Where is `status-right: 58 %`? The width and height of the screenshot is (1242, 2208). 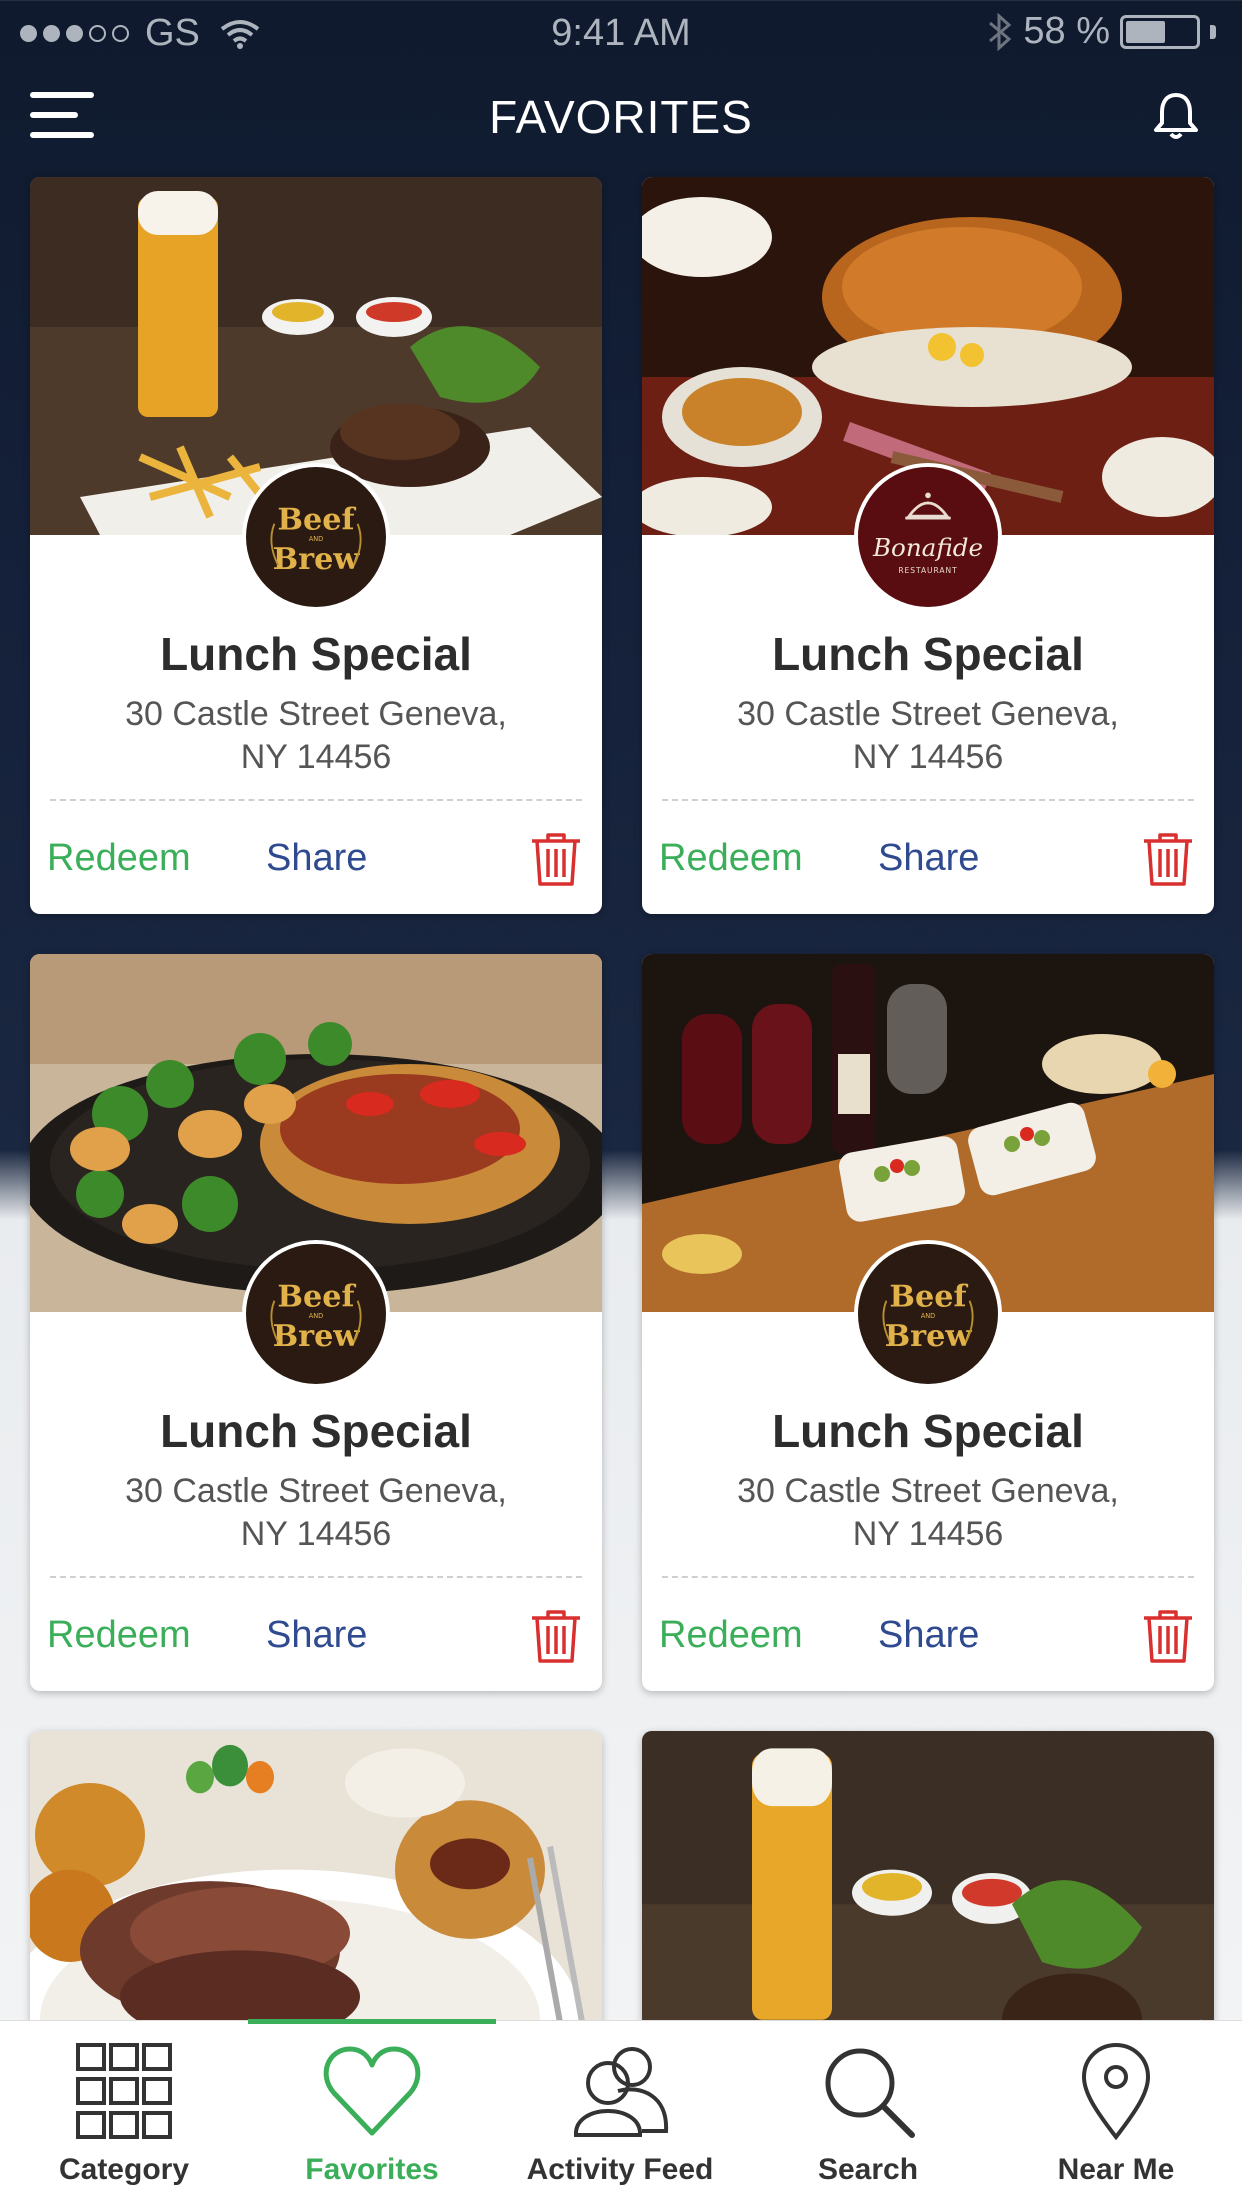 status-right: 58 % is located at coordinates (1101, 31).